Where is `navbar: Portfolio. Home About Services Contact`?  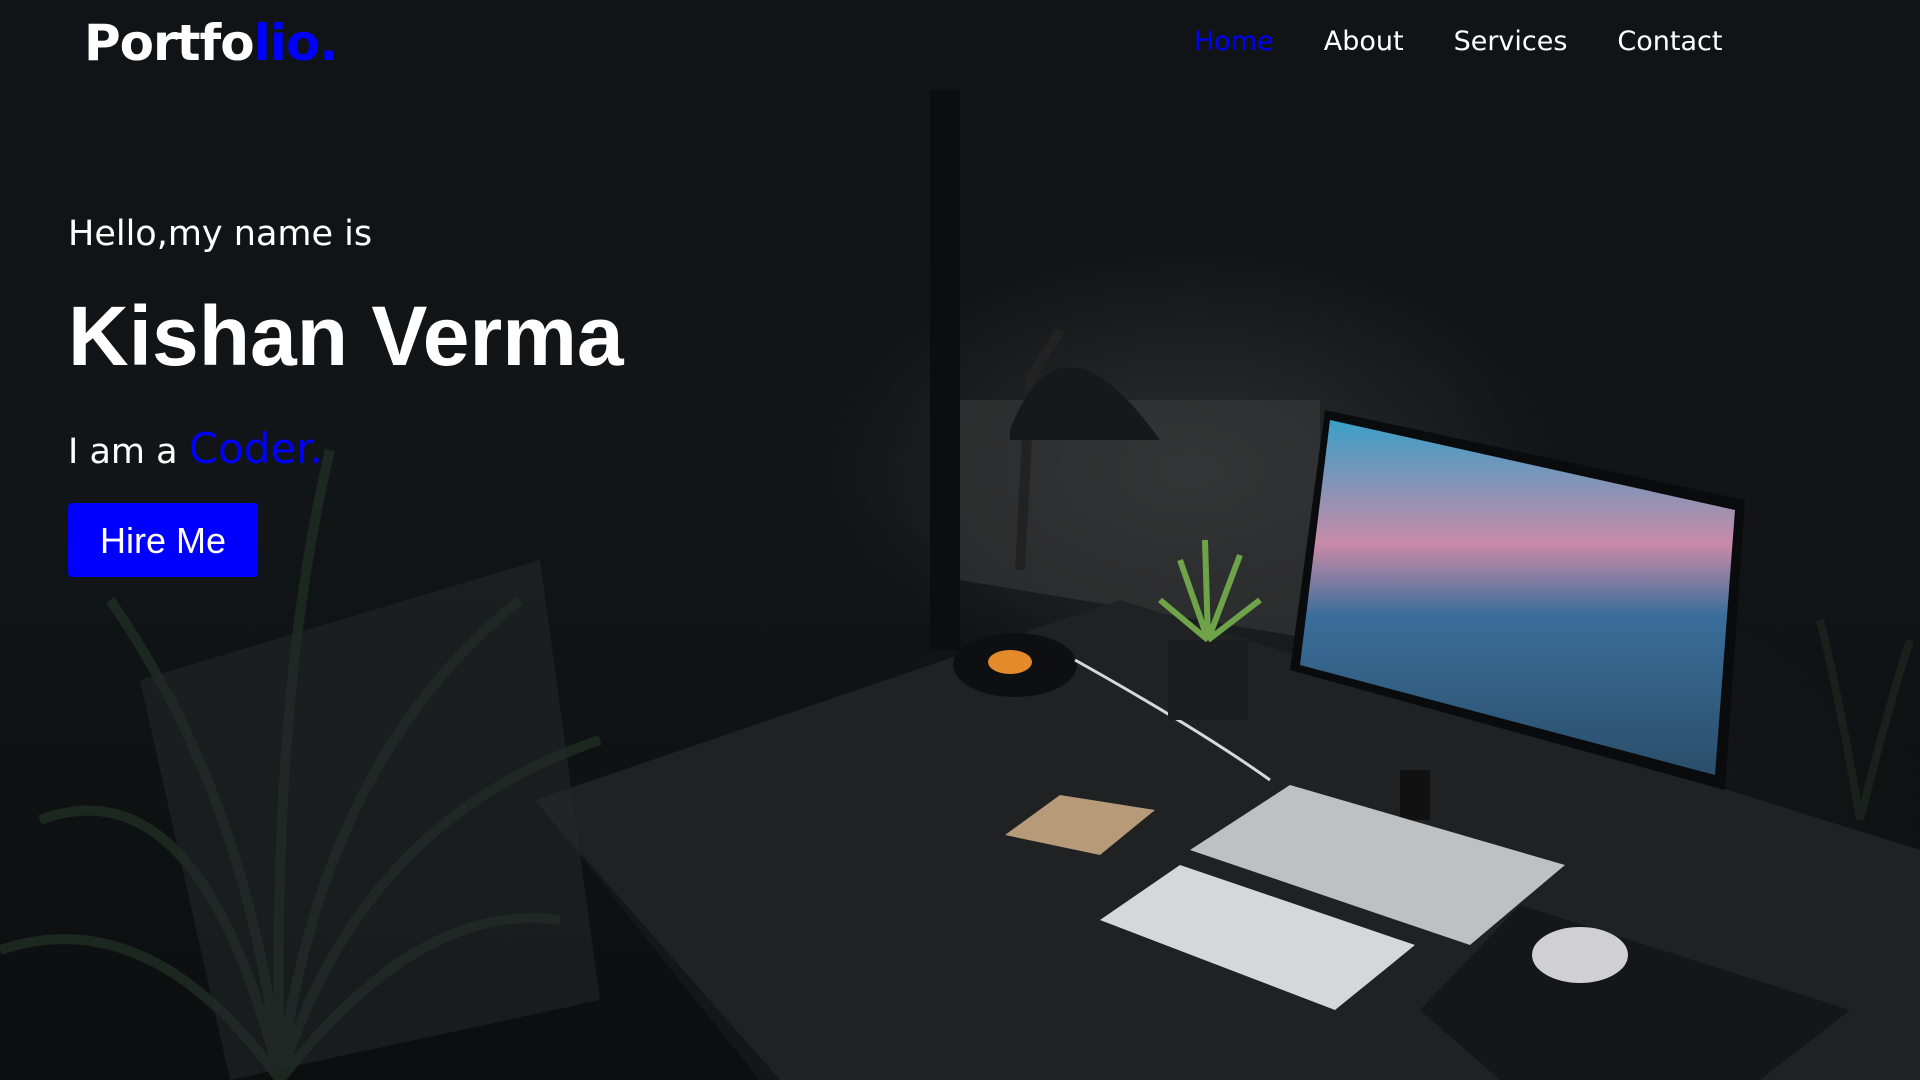
navbar: Portfolio. Home About Services Contact is located at coordinates (960, 45).